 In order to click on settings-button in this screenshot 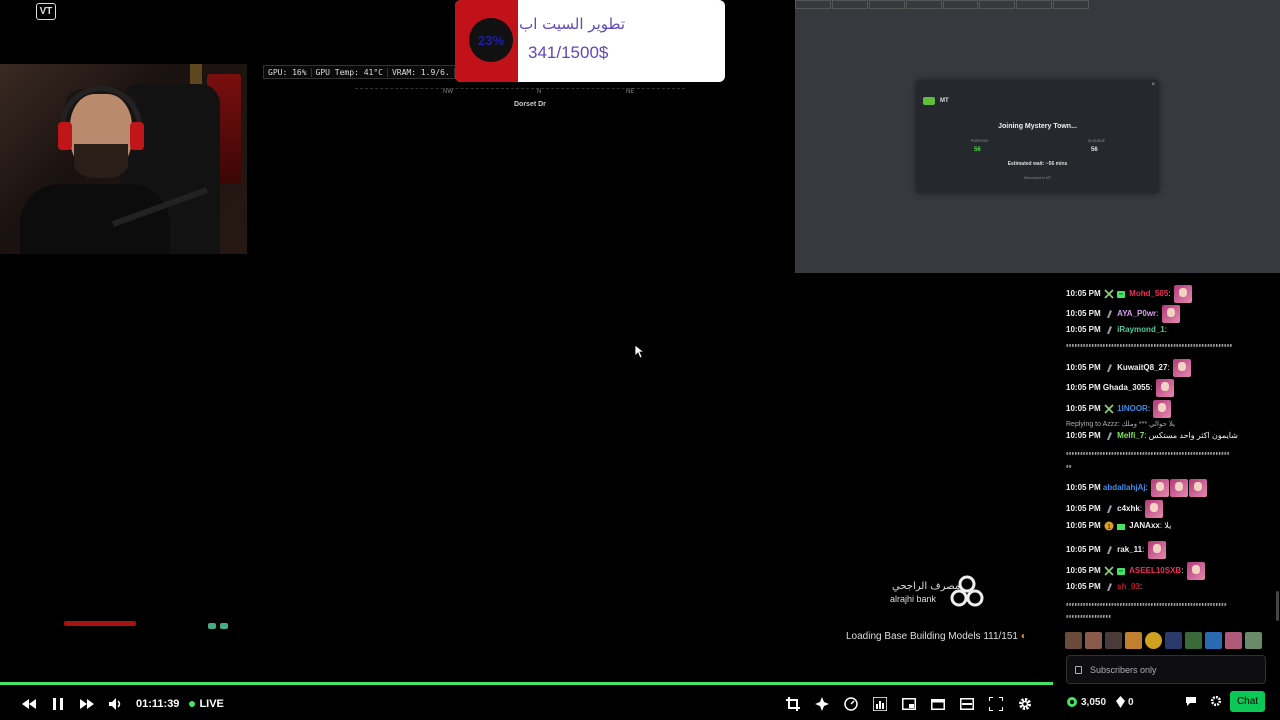, I will do `click(1024, 704)`.